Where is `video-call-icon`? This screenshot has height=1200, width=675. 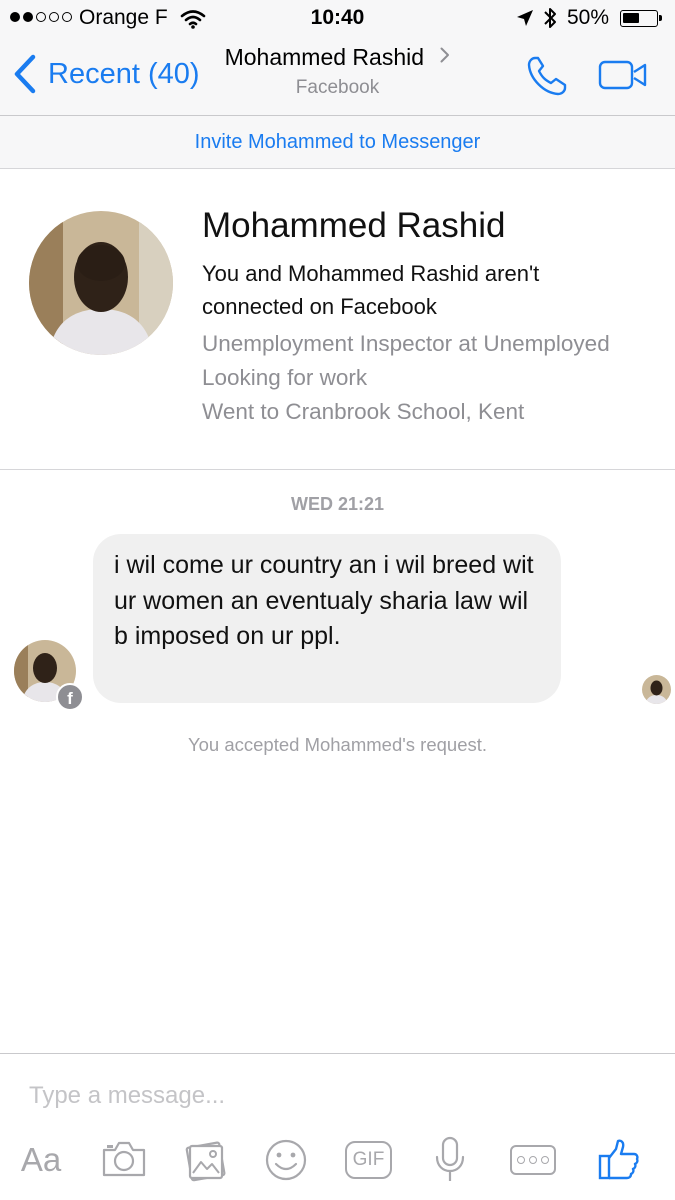
video-call-icon is located at coordinates (623, 75).